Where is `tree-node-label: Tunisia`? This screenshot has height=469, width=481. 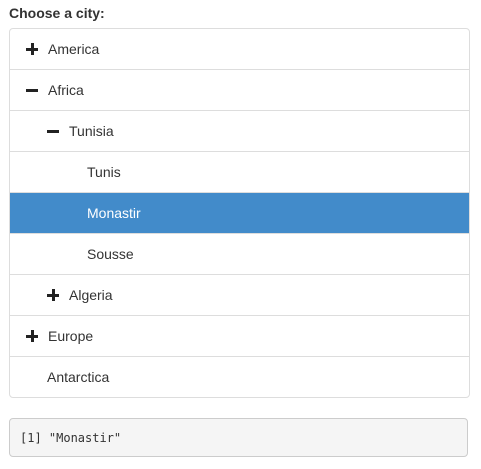
tree-node-label: Tunisia is located at coordinates (91, 131).